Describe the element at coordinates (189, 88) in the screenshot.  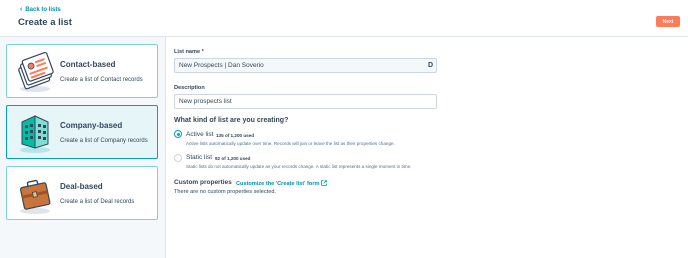
I see `description-label: Description` at that location.